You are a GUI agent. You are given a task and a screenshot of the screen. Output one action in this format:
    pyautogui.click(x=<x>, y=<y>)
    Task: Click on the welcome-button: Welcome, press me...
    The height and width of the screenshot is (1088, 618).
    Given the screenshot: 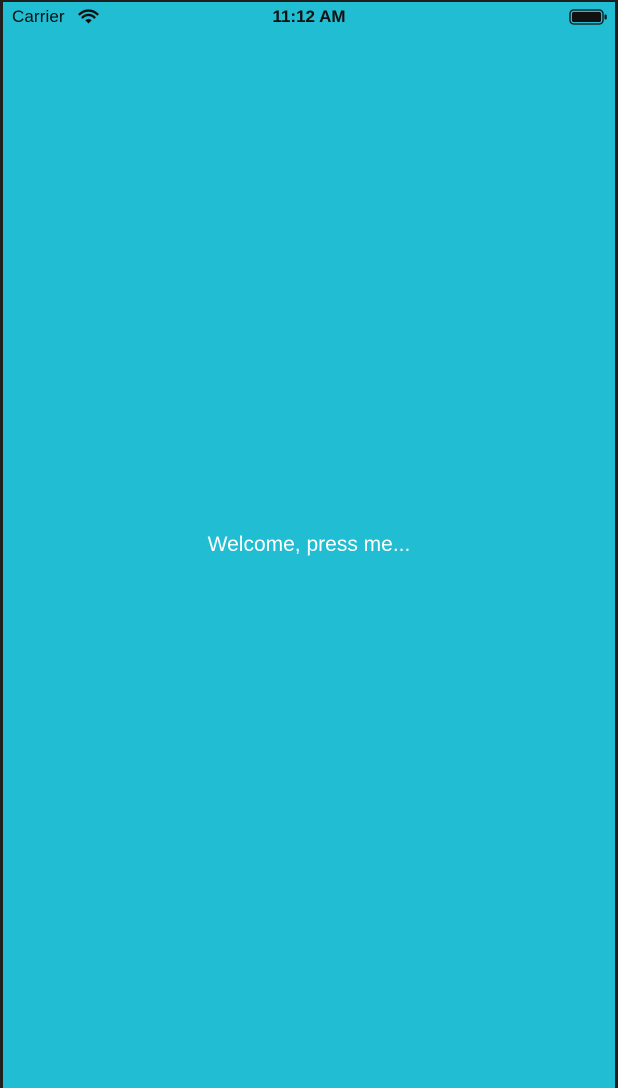 What is the action you would take?
    pyautogui.click(x=309, y=545)
    